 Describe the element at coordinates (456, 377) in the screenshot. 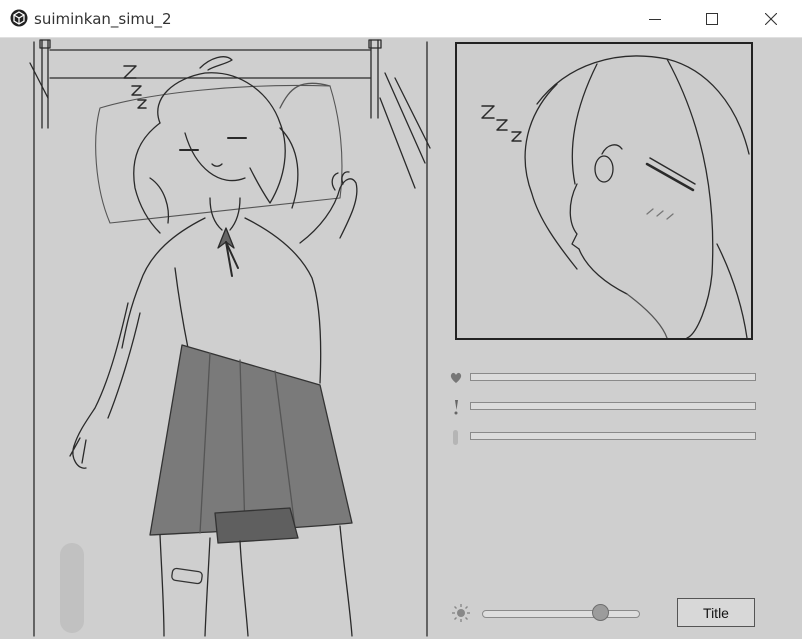

I see `heart-icon` at that location.